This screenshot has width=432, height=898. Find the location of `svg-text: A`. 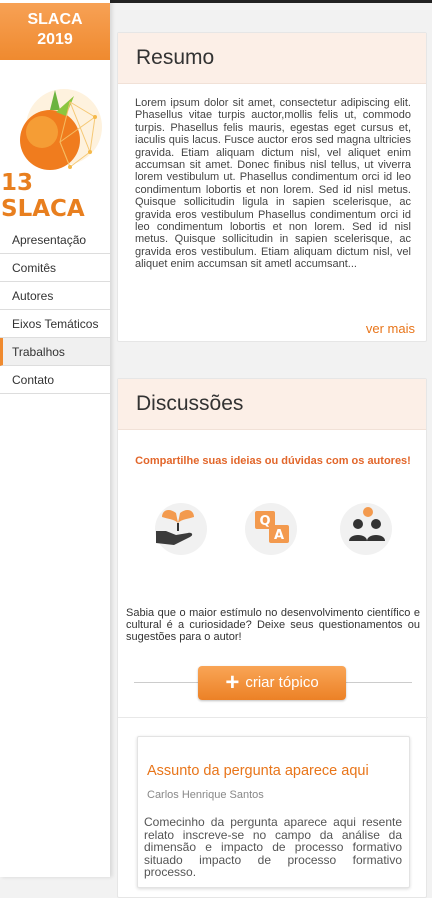

svg-text: A is located at coordinates (279, 535).